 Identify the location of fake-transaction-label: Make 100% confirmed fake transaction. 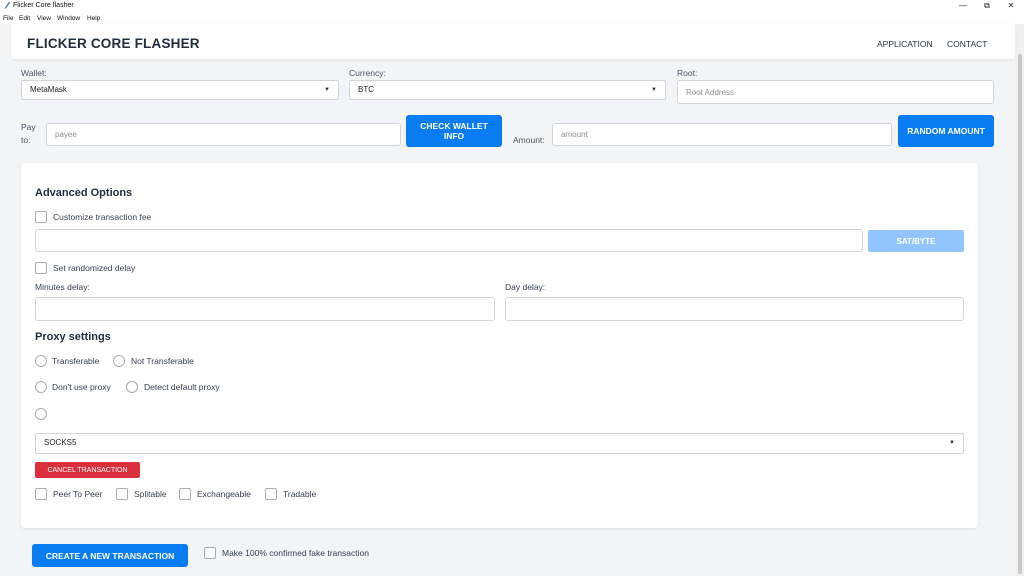
(295, 553).